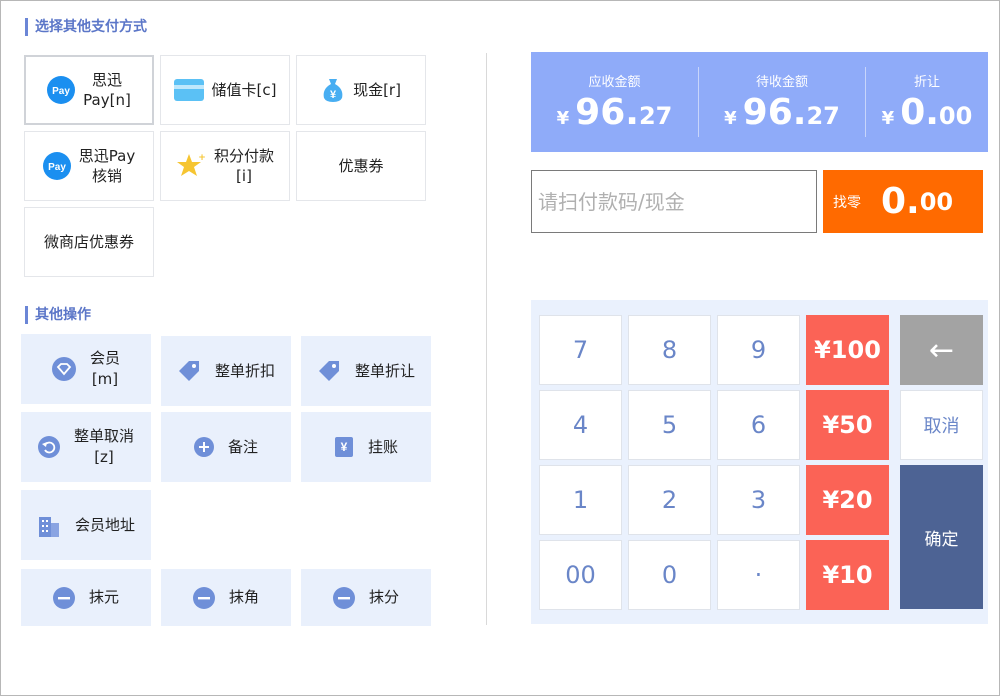 The width and height of the screenshot is (1000, 696). I want to click on key-2: 2, so click(669, 500).